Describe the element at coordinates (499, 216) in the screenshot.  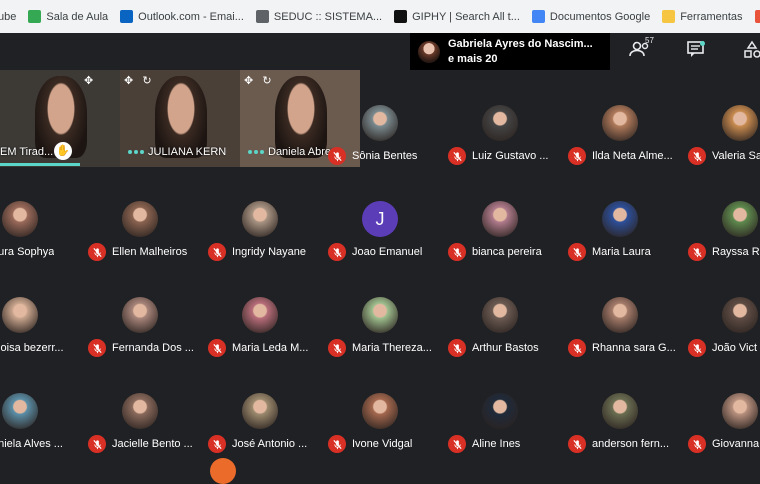
I see `participant-tile: bianca pereira` at that location.